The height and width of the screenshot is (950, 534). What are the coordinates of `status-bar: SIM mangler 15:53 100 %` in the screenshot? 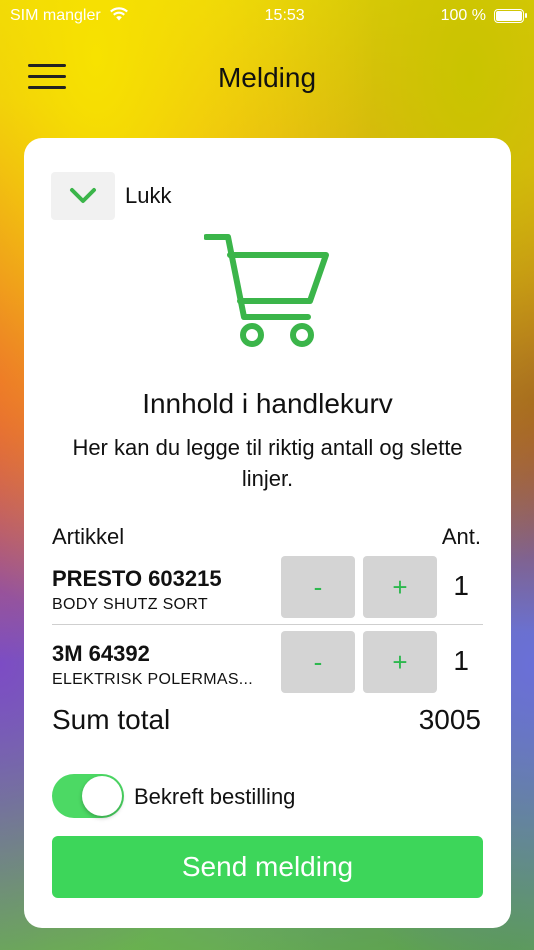 It's located at (267, 16).